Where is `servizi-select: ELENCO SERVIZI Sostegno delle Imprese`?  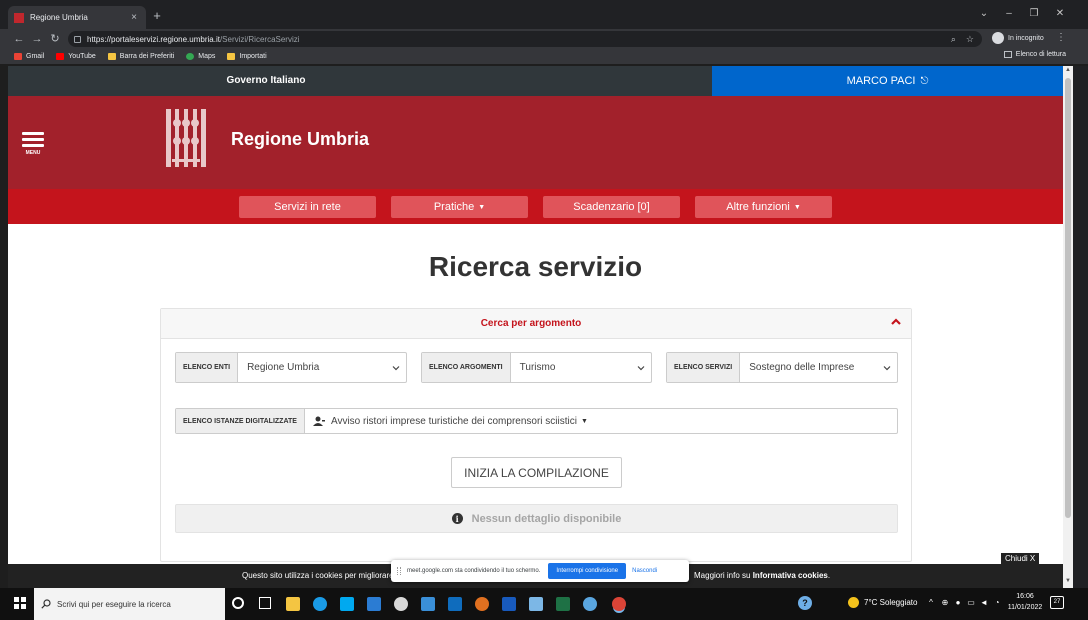 servizi-select: ELENCO SERVIZI Sostegno delle Imprese is located at coordinates (782, 367).